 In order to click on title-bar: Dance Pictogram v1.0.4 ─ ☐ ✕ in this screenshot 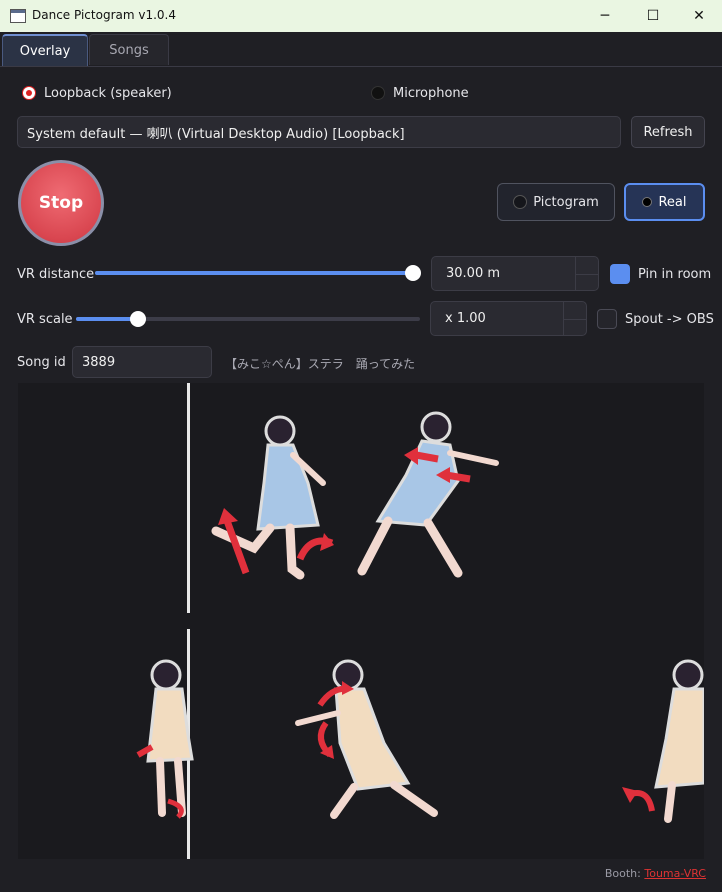, I will do `click(361, 16)`.